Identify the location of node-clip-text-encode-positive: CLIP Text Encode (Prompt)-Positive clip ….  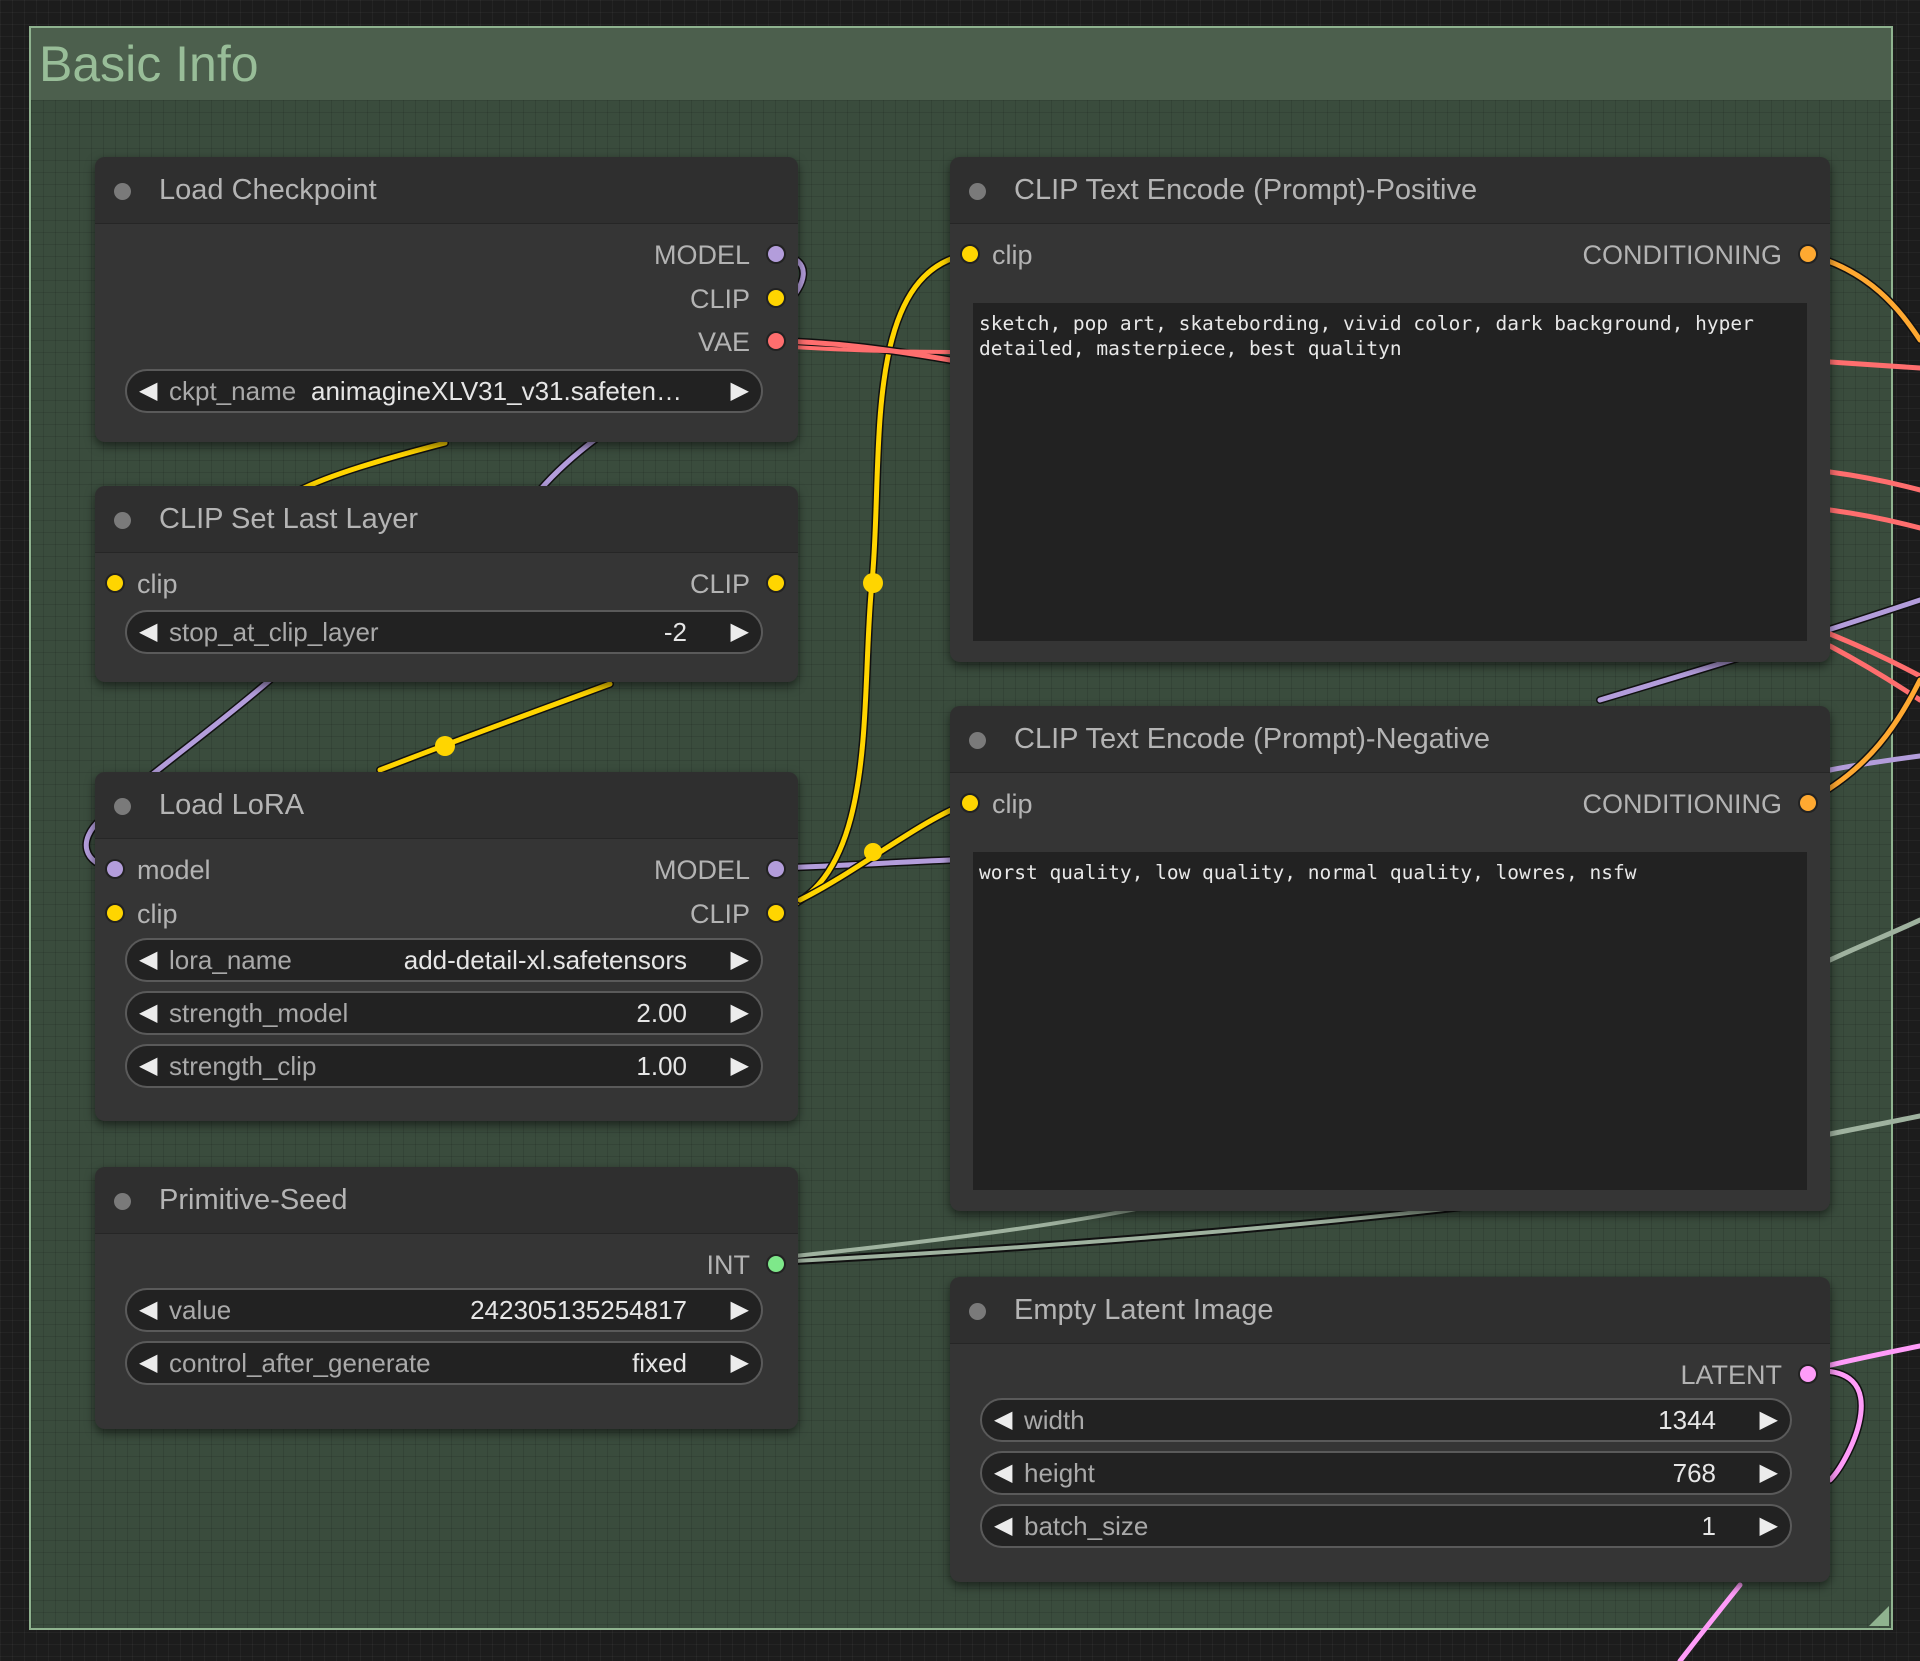
(1390, 409).